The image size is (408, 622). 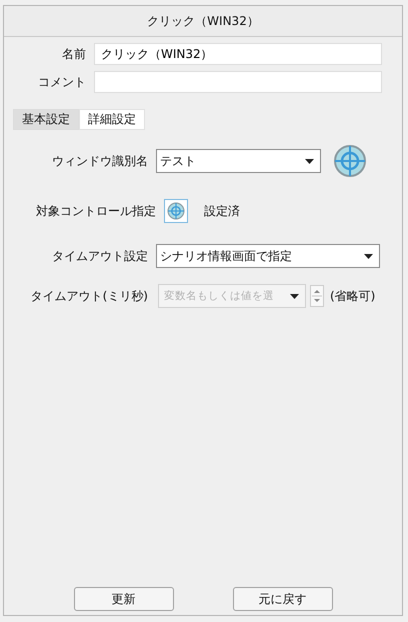 I want to click on status-text: 設定済, so click(x=222, y=211).